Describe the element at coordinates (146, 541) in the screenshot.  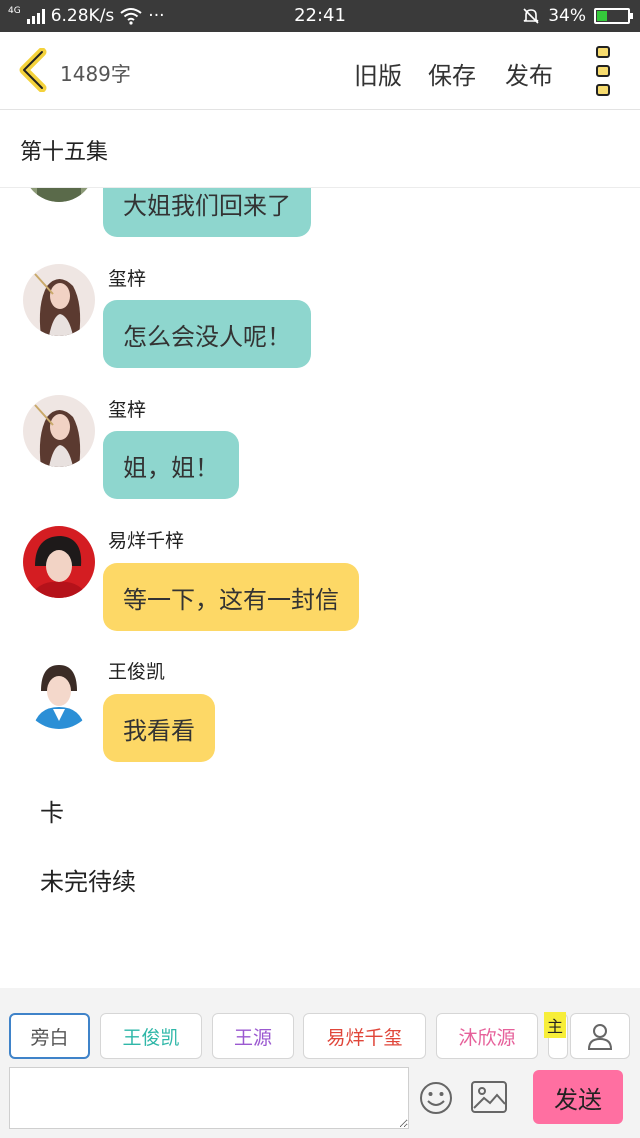
I see `speaker-name: 易烊千梓` at that location.